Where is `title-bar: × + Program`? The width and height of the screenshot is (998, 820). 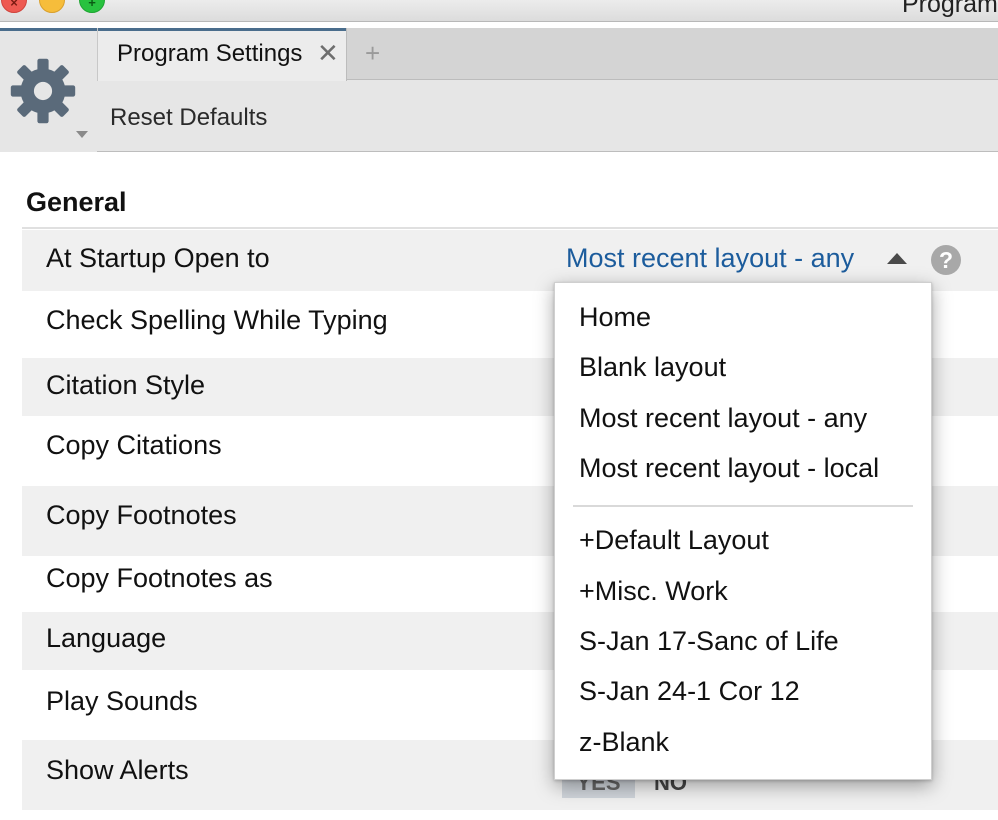
title-bar: × + Program is located at coordinates (499, 11).